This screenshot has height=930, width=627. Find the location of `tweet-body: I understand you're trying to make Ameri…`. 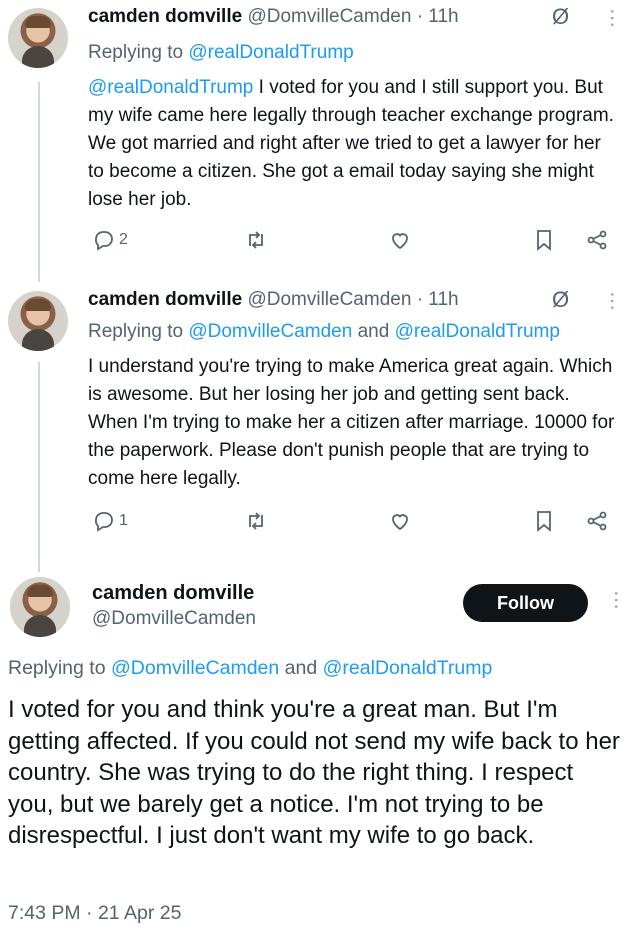

tweet-body: I understand you're trying to make Ameri… is located at coordinates (351, 422).